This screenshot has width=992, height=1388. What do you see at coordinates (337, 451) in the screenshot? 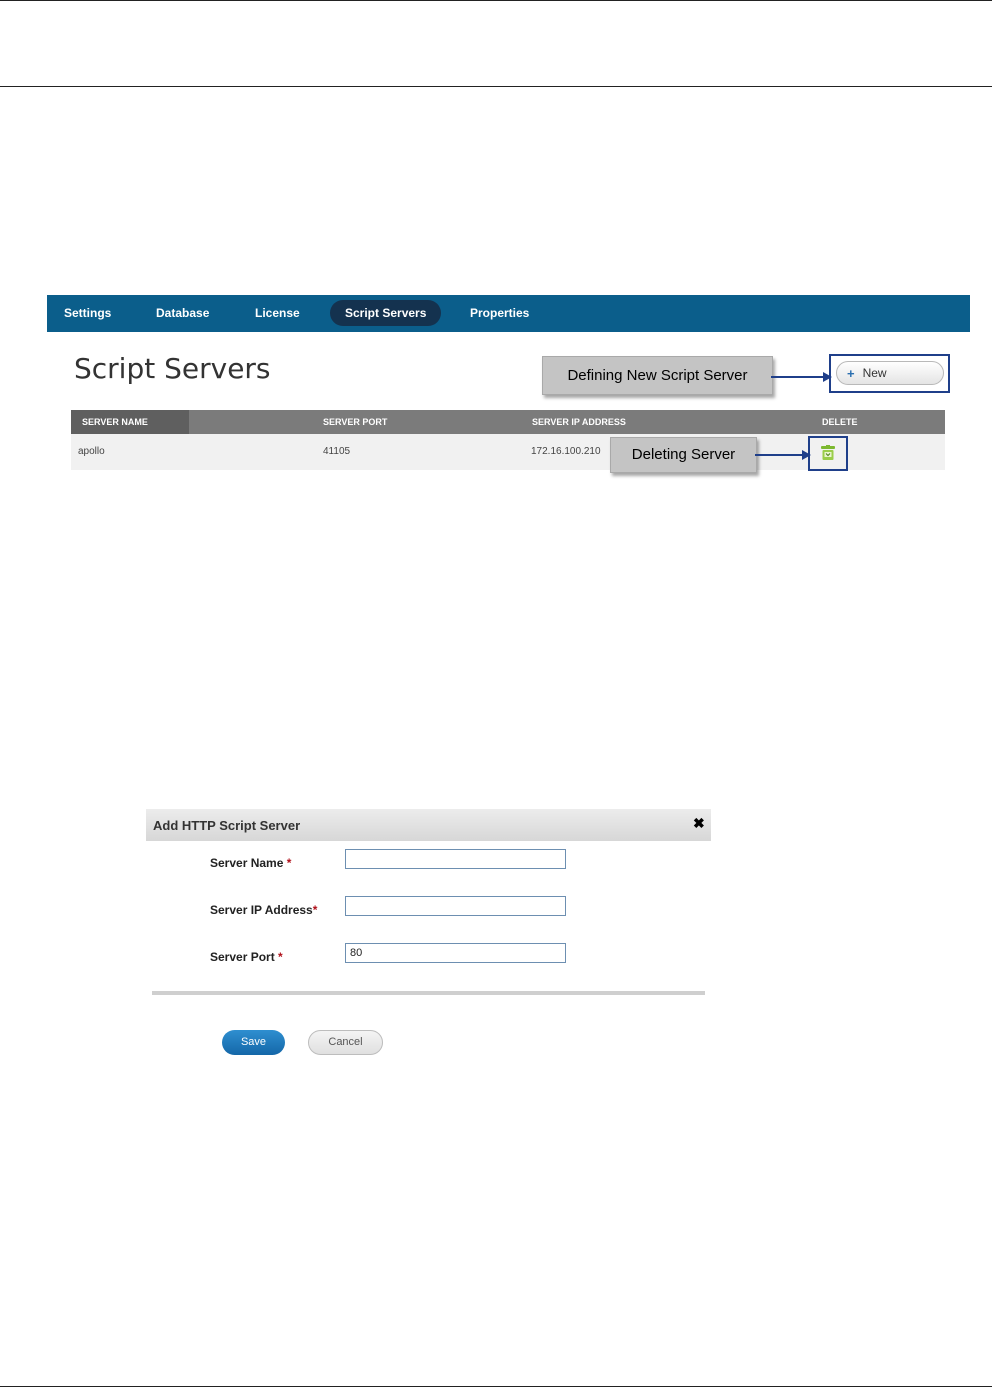
I see `cell-server-port: 41105` at bounding box center [337, 451].